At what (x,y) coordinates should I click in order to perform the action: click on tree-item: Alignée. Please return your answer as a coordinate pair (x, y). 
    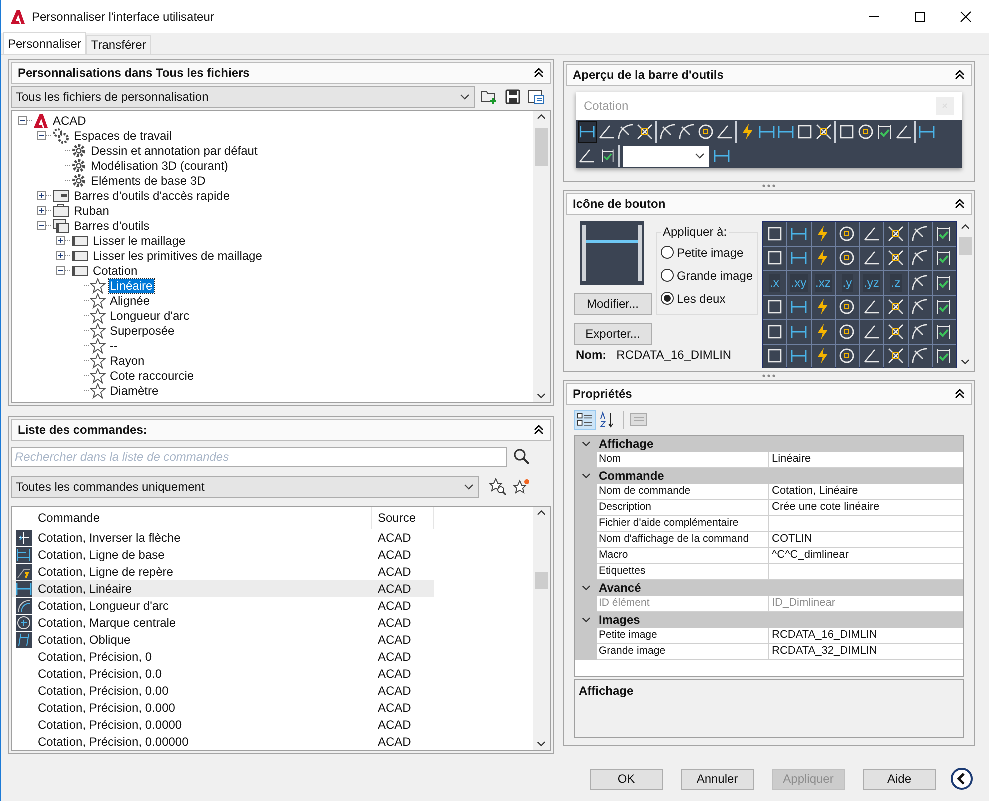
    Looking at the image, I should click on (130, 301).